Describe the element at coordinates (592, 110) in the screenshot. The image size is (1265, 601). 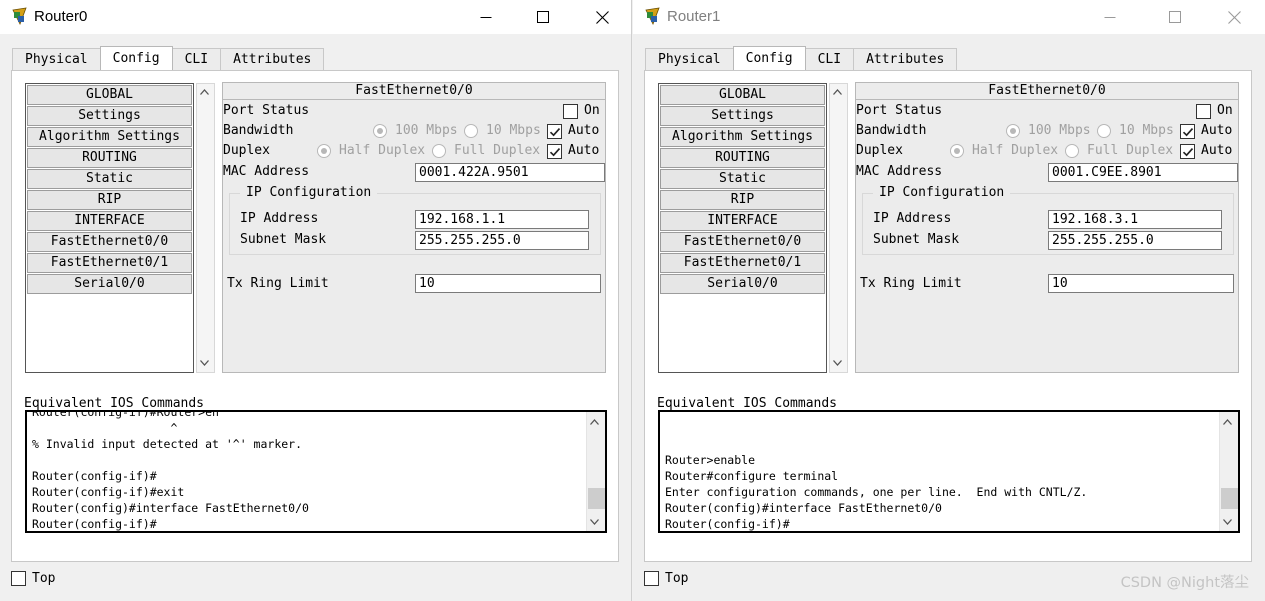
I see `port-on-label: On` at that location.